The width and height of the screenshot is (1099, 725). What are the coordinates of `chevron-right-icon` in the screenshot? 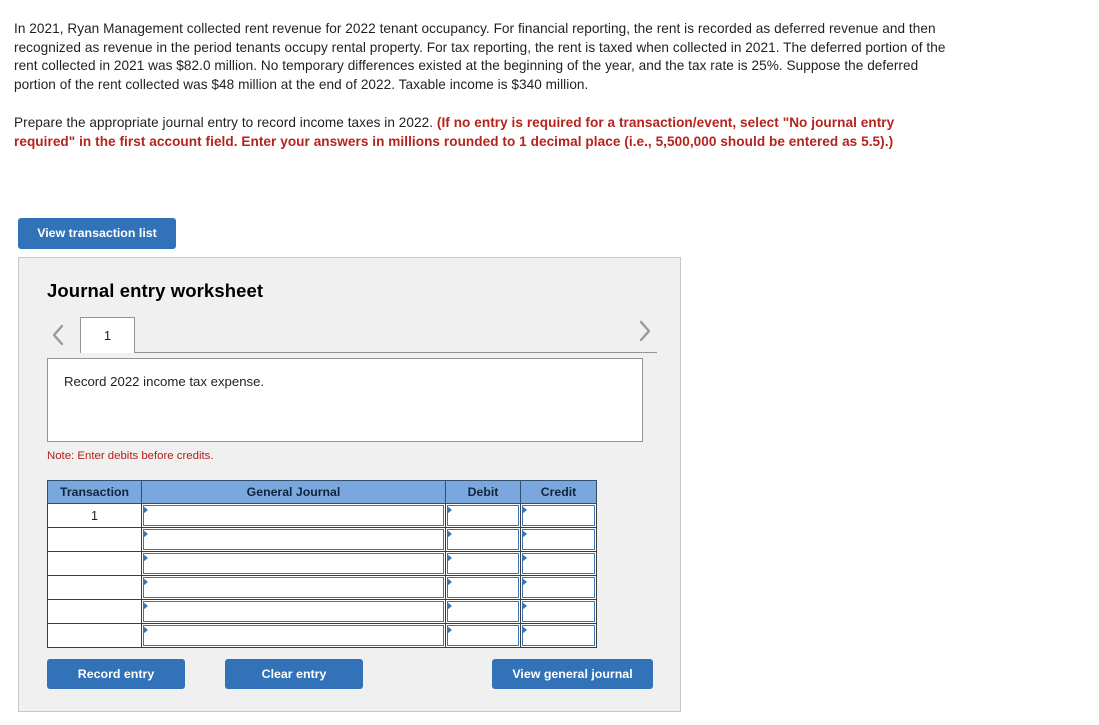 It's located at (645, 331).